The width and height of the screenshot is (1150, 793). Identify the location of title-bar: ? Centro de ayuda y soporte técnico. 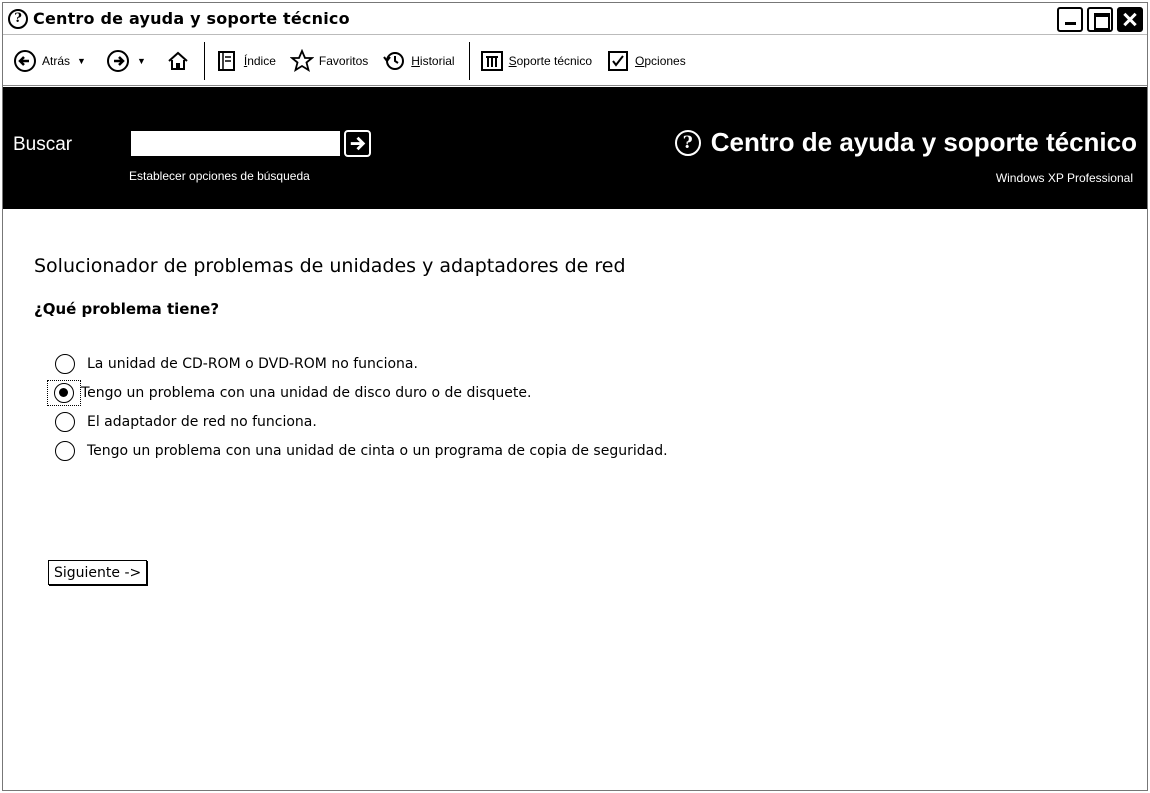
(575, 19).